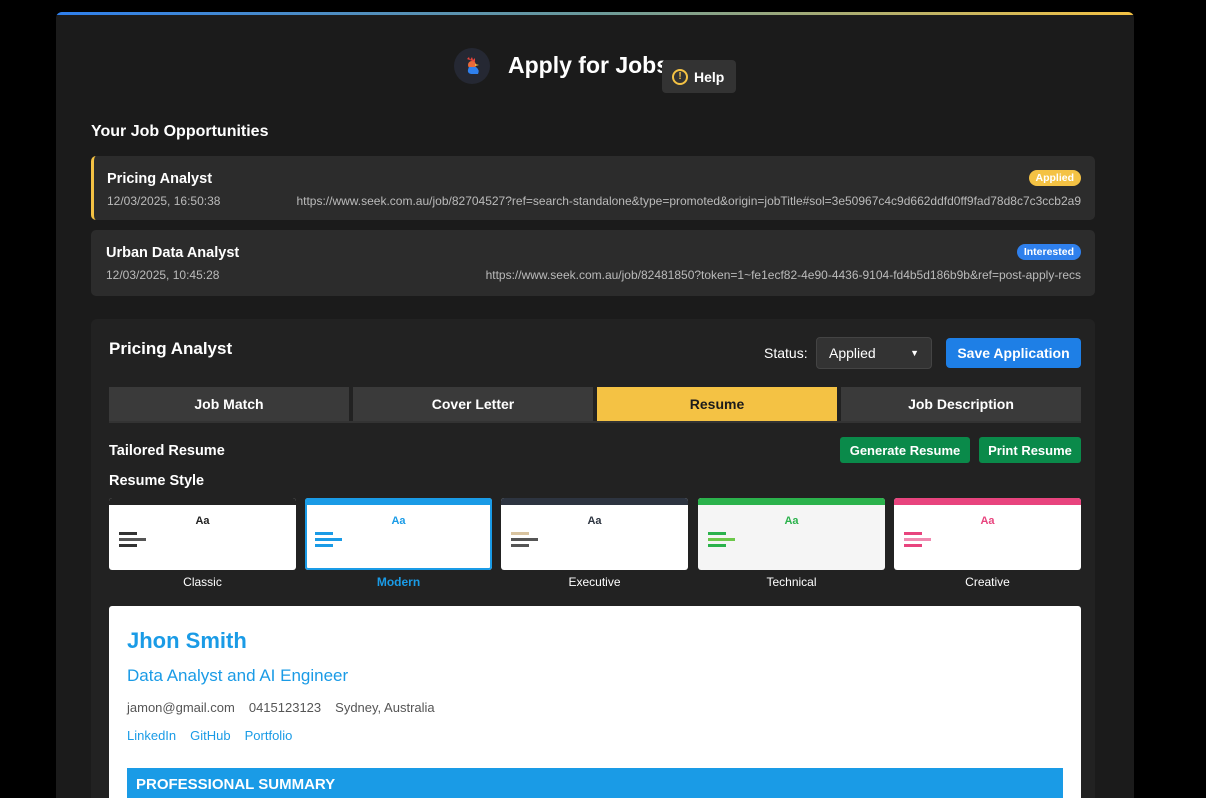 The height and width of the screenshot is (798, 1206). I want to click on rooster-logo-icon, so click(472, 66).